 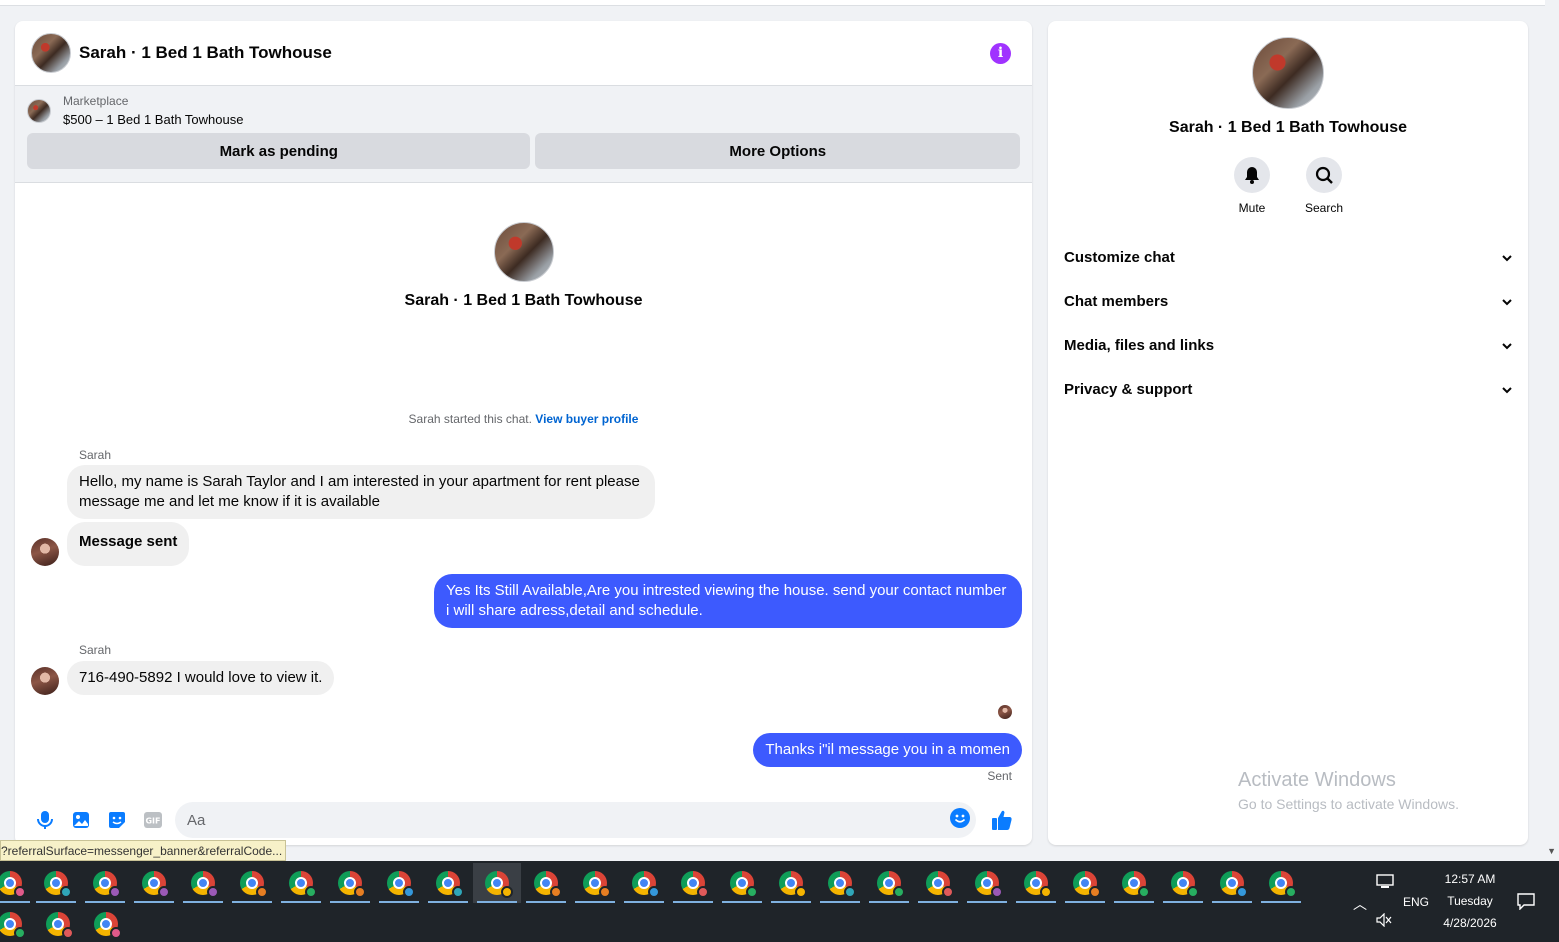 What do you see at coordinates (887, 750) in the screenshot?
I see `message-bubble-outgoing: Thanks i"il message you in a momen` at bounding box center [887, 750].